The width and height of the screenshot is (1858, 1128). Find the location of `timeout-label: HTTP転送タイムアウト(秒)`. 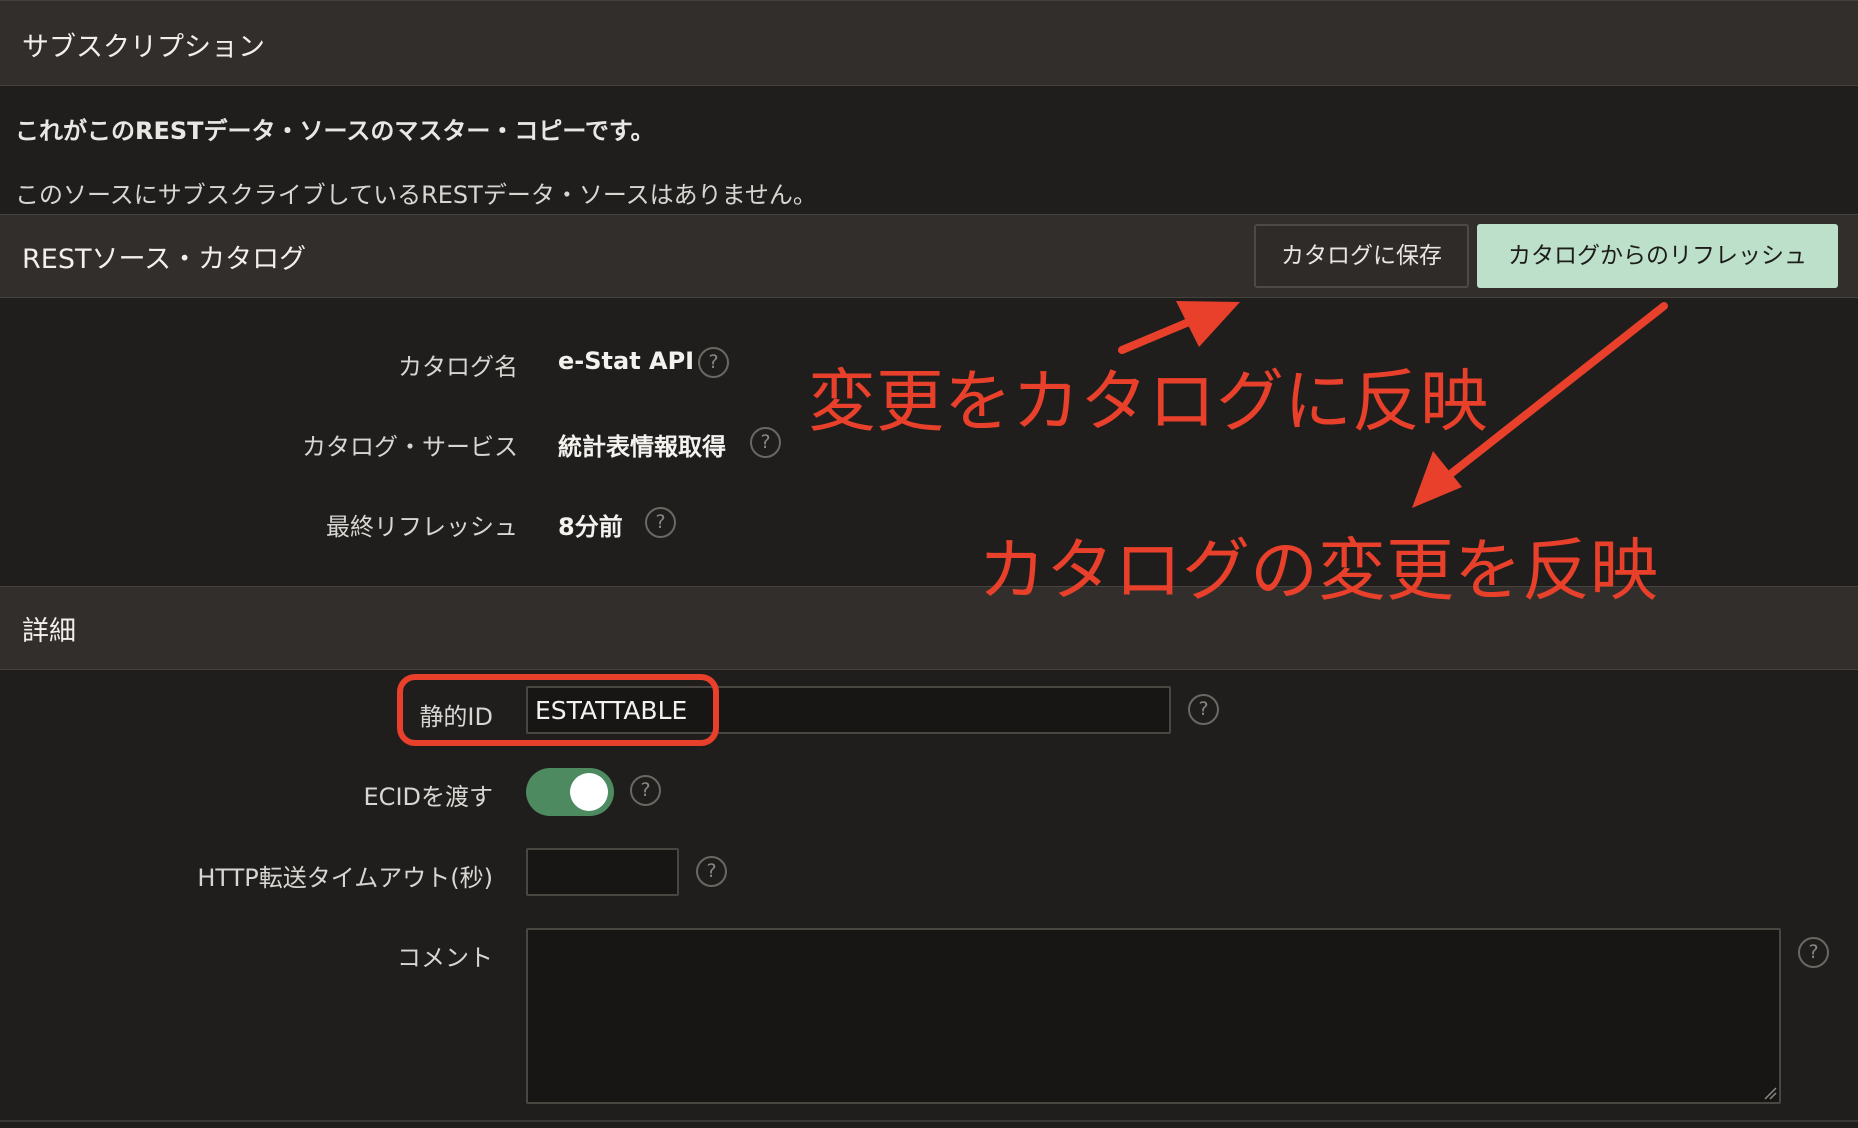

timeout-label: HTTP転送タイムアウト(秒) is located at coordinates (345, 878).